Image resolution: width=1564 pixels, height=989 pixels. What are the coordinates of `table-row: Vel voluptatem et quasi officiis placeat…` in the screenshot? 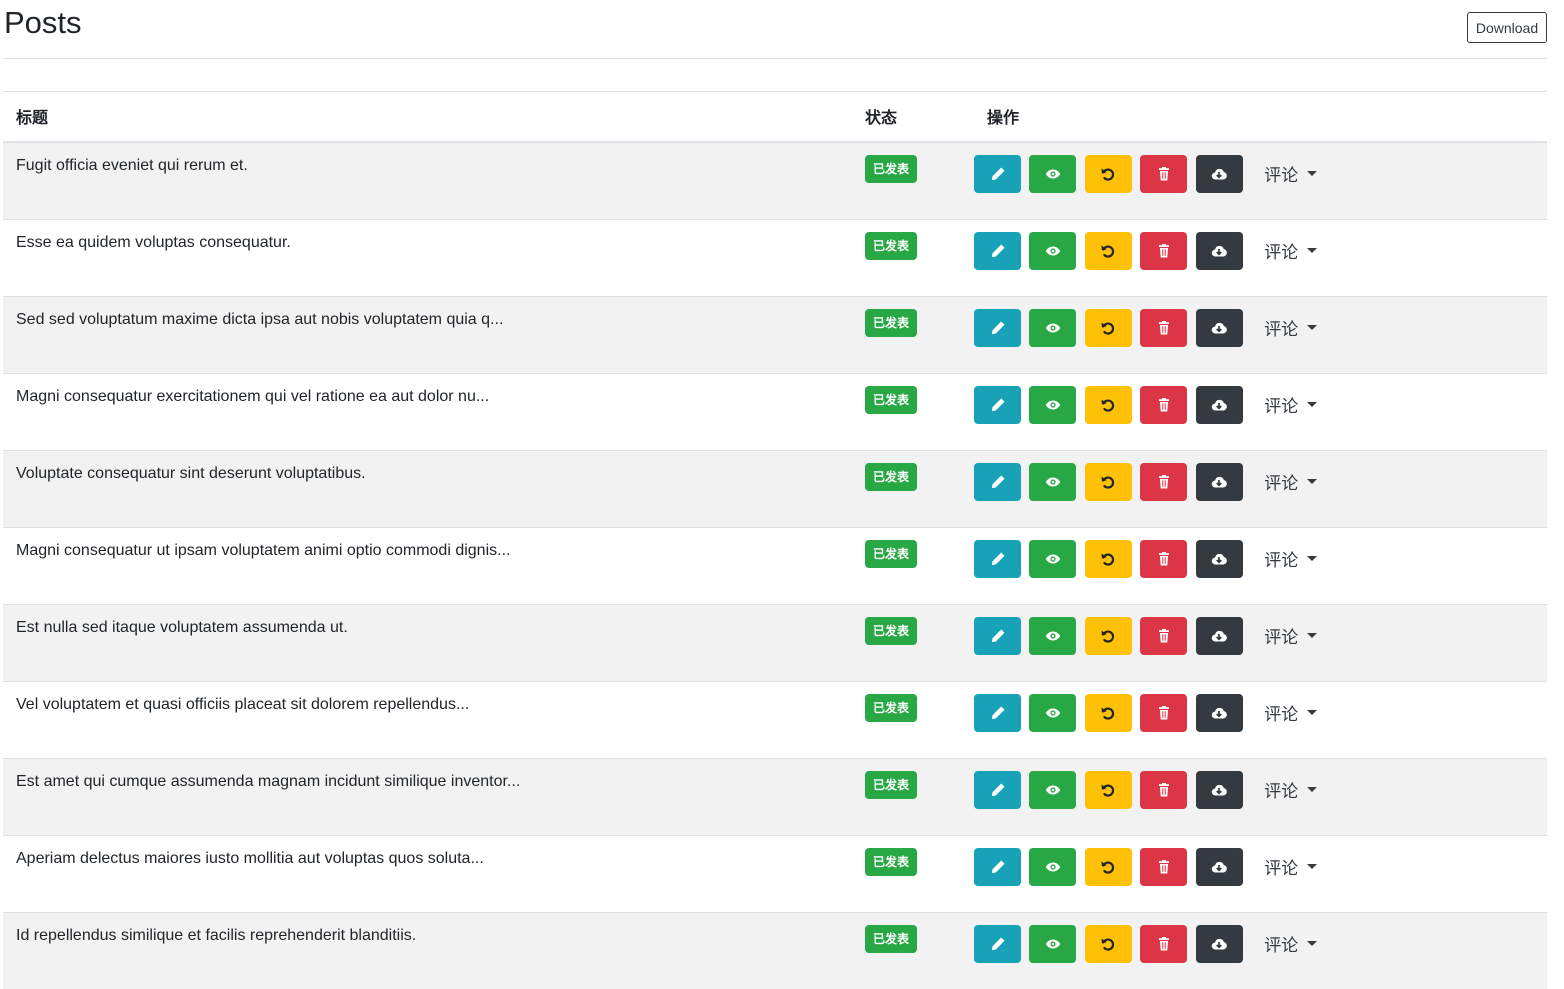 It's located at (775, 719).